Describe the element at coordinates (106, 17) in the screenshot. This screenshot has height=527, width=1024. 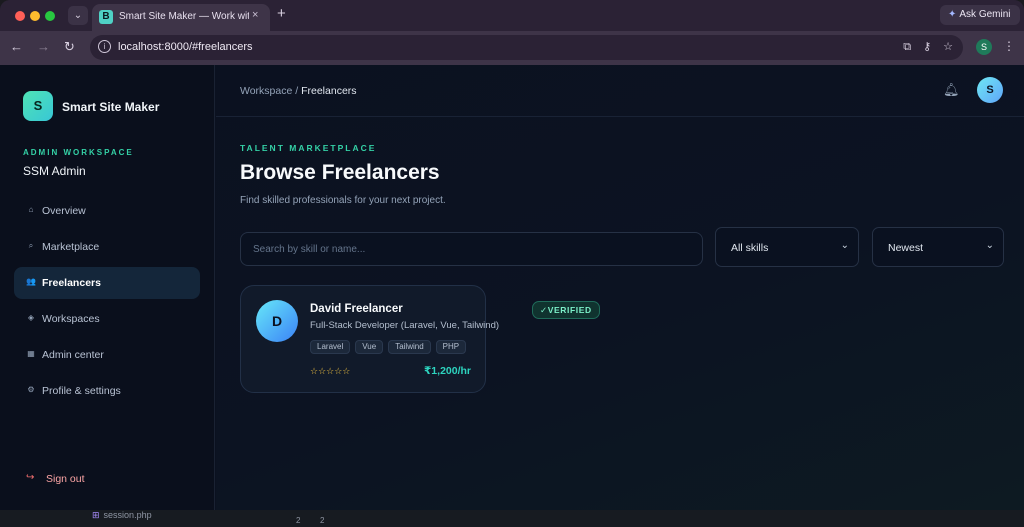
I see `tab-favicon-icon: B` at that location.